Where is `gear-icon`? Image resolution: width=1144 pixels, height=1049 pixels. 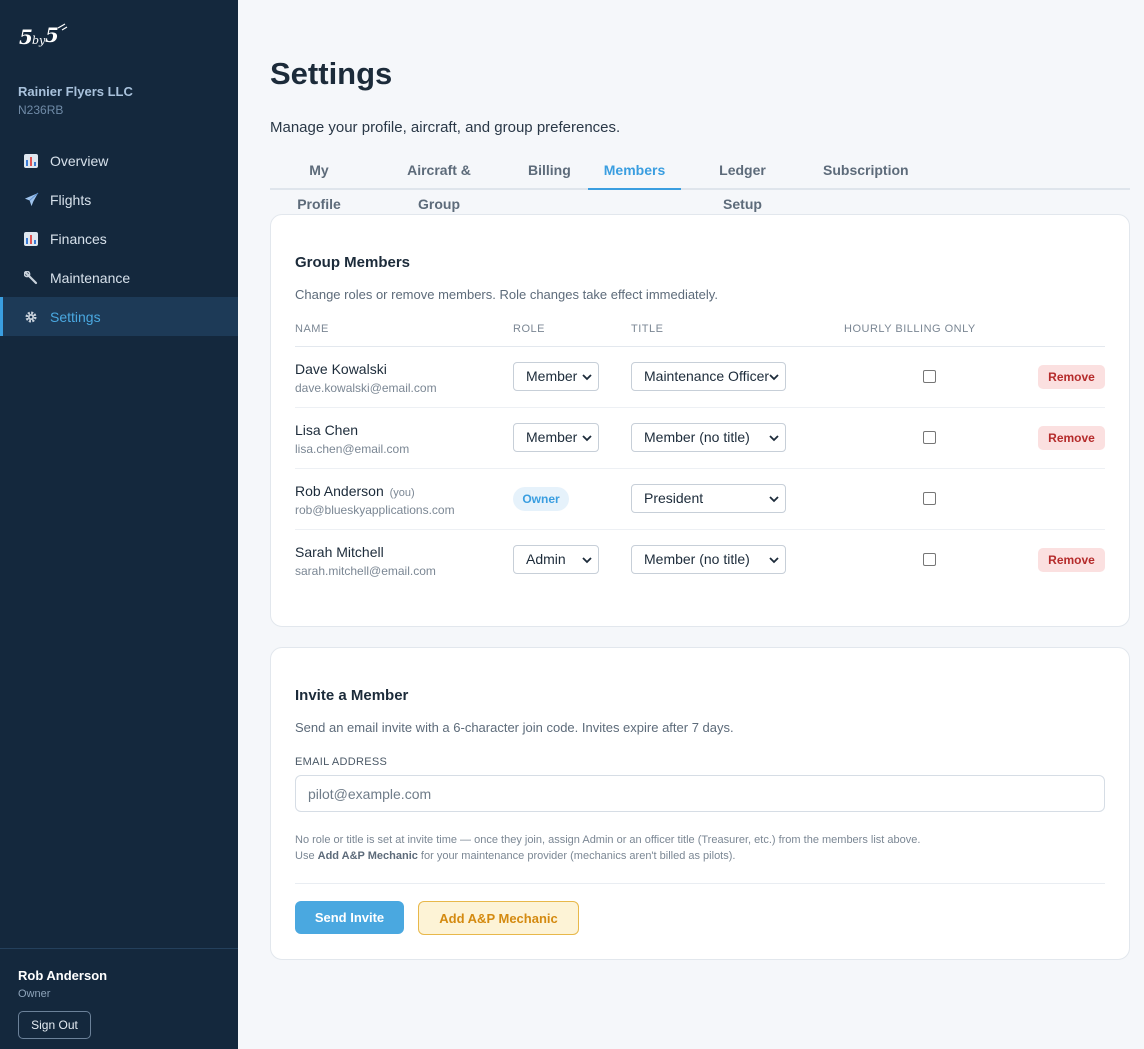
gear-icon is located at coordinates (31, 317).